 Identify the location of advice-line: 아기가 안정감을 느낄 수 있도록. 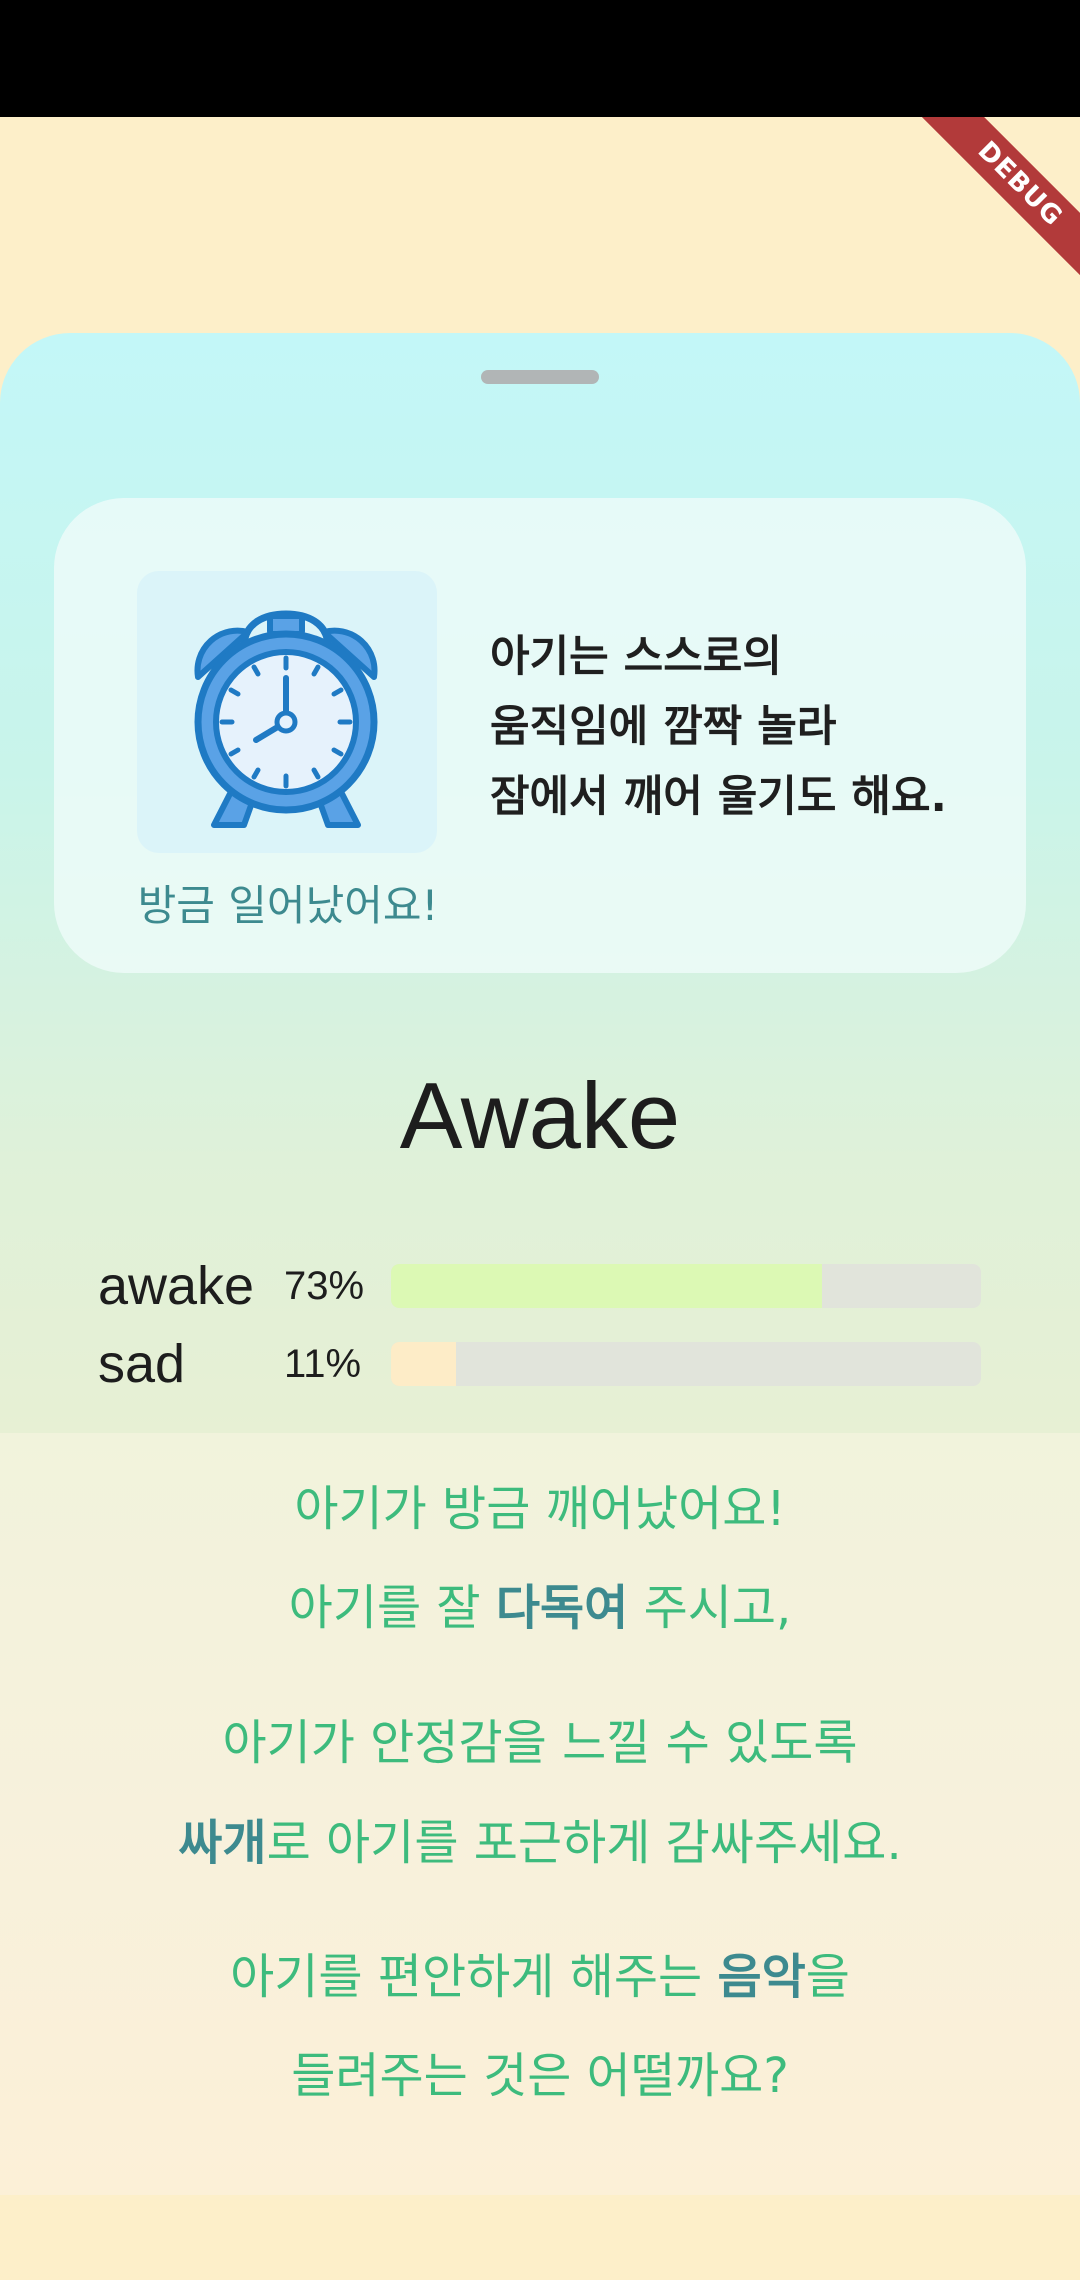
(540, 1743).